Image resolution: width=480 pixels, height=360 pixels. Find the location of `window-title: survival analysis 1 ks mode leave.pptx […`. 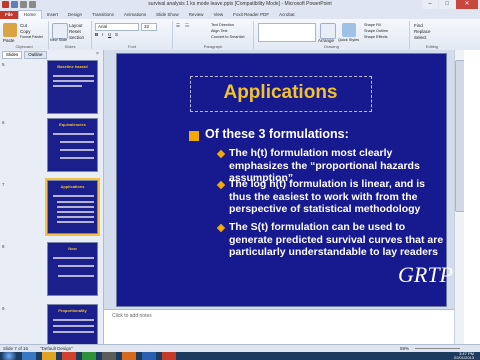

window-title: survival analysis 1 ks mode leave.pptx [… is located at coordinates (240, 4).